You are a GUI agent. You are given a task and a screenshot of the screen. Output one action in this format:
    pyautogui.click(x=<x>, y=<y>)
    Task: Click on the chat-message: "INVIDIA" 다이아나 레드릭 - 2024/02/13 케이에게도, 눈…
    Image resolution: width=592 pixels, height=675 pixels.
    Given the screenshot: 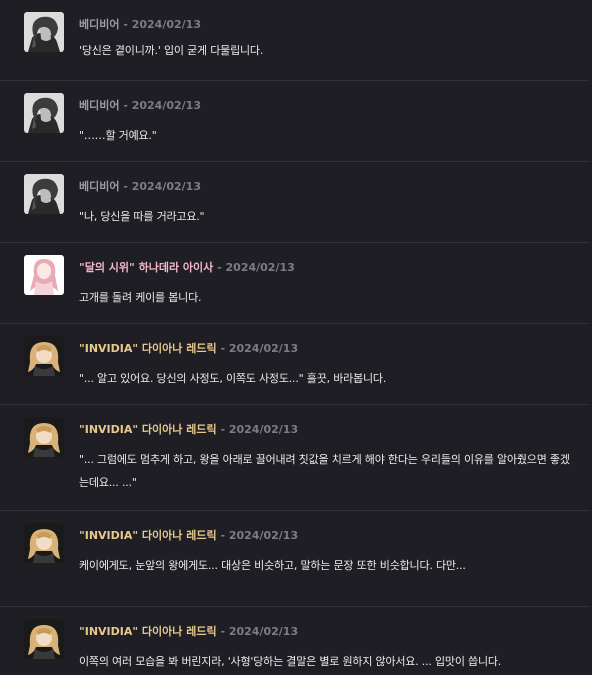 What is the action you would take?
    pyautogui.click(x=294, y=559)
    